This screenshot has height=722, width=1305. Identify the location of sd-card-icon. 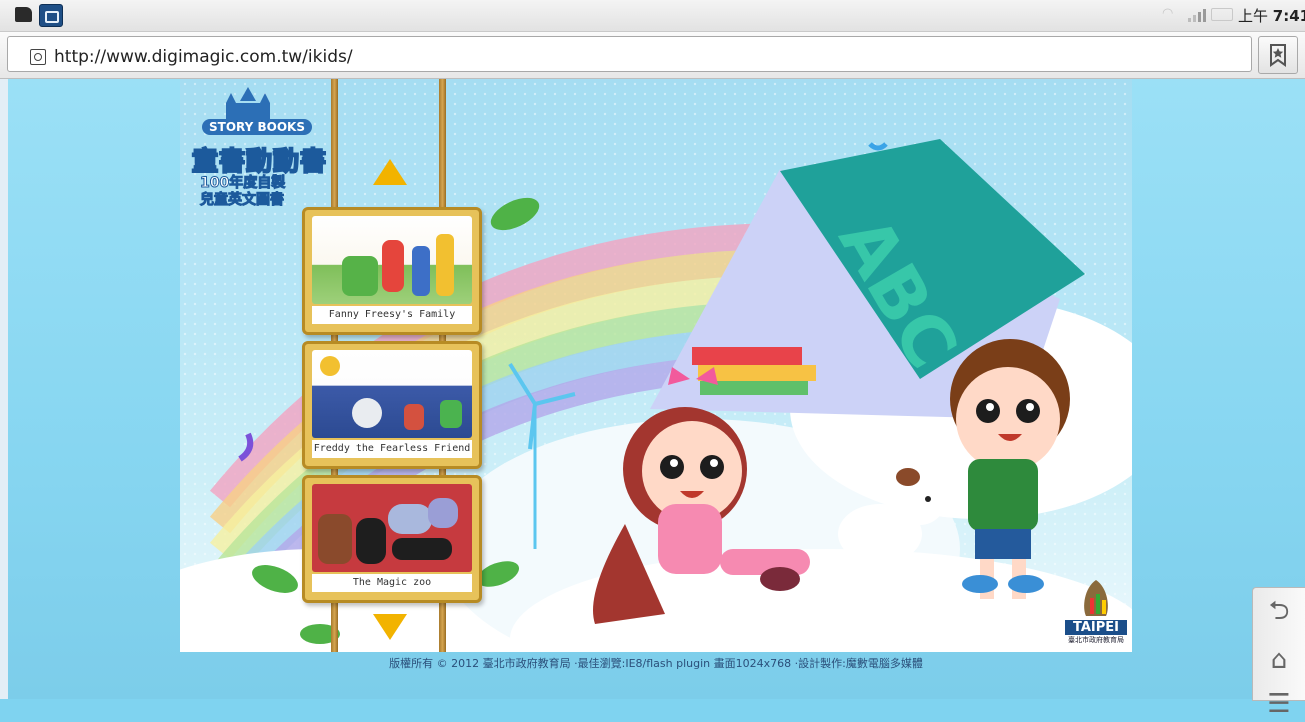
(23, 14).